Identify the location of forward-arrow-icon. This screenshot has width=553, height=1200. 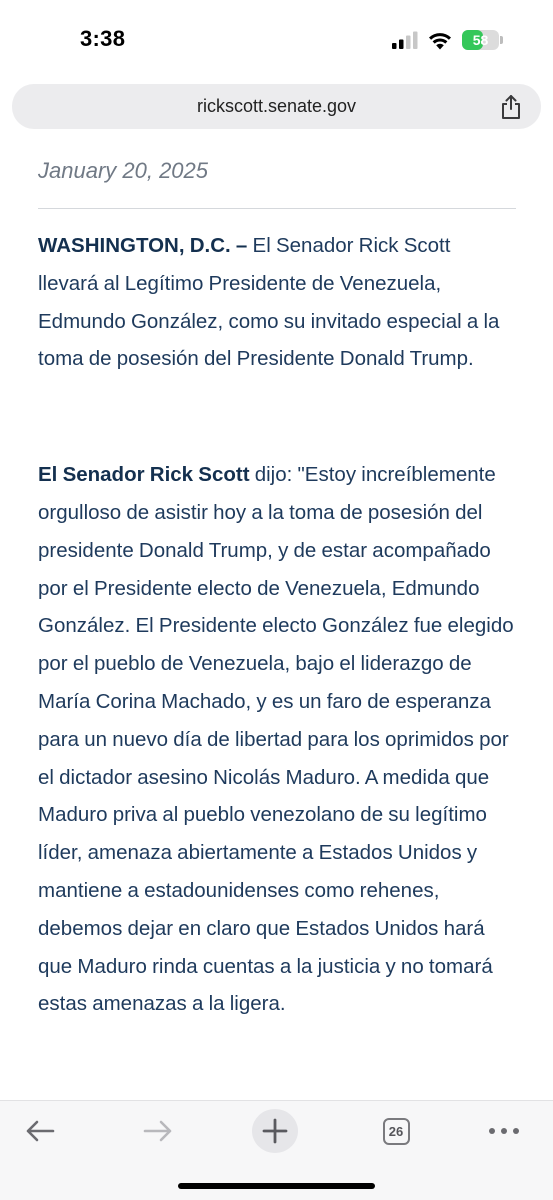
(158, 1131).